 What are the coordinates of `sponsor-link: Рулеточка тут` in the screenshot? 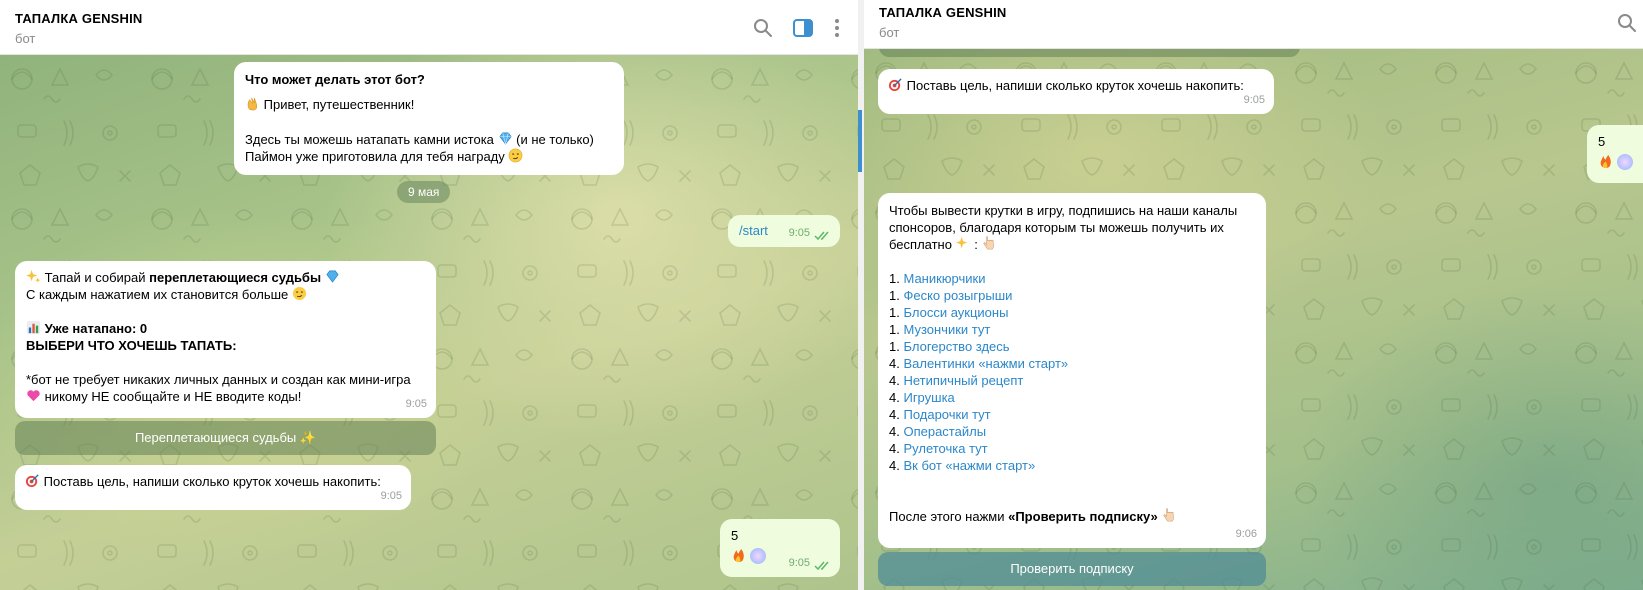 It's located at (945, 448).